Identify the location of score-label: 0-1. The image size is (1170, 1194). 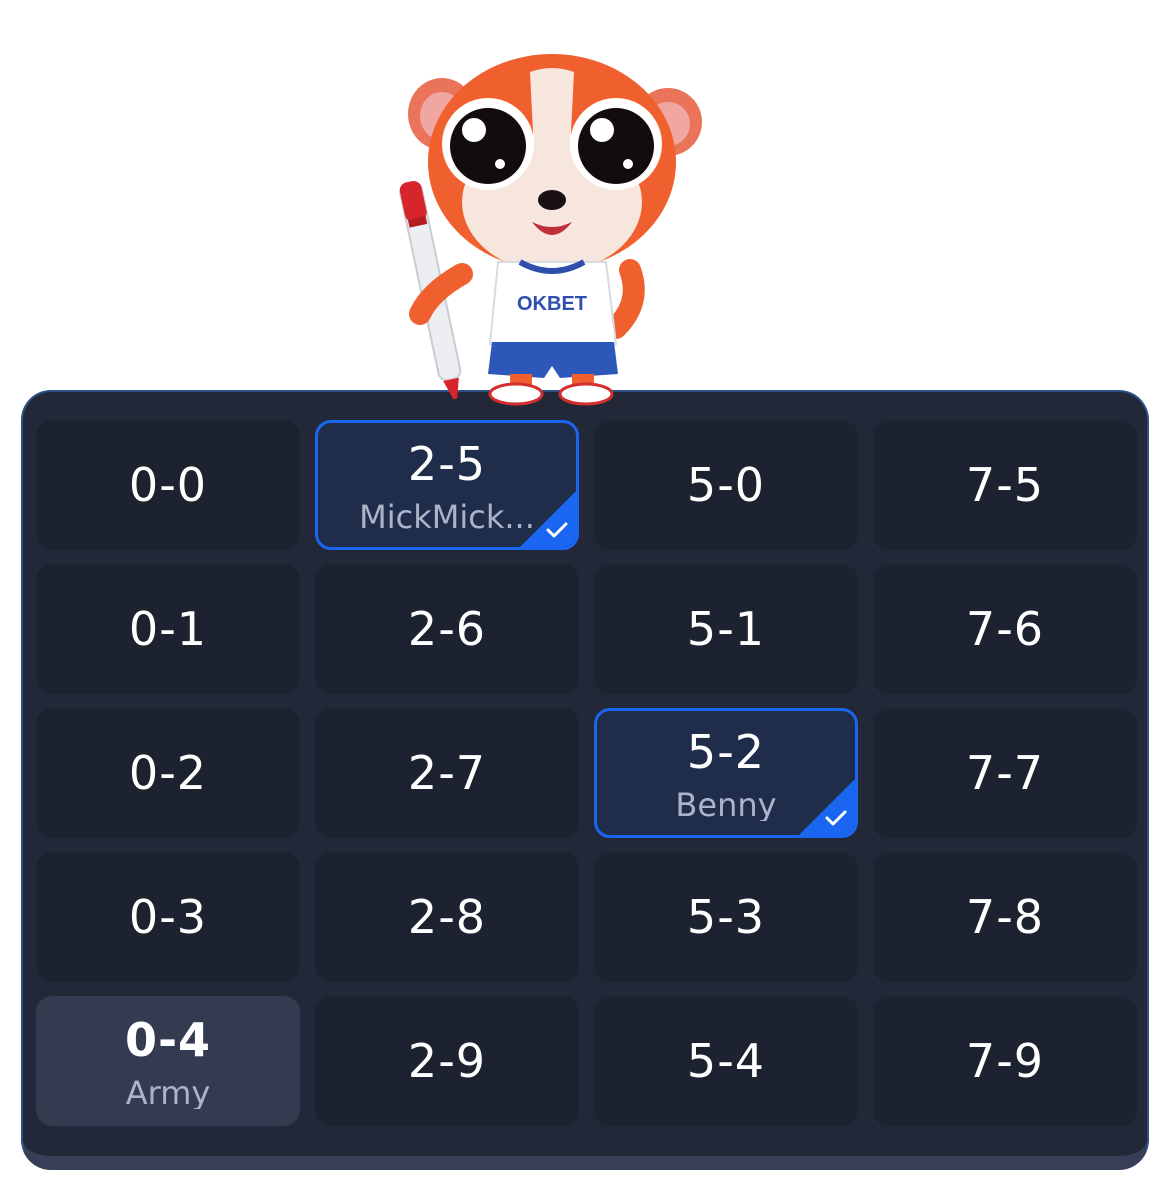
(168, 629).